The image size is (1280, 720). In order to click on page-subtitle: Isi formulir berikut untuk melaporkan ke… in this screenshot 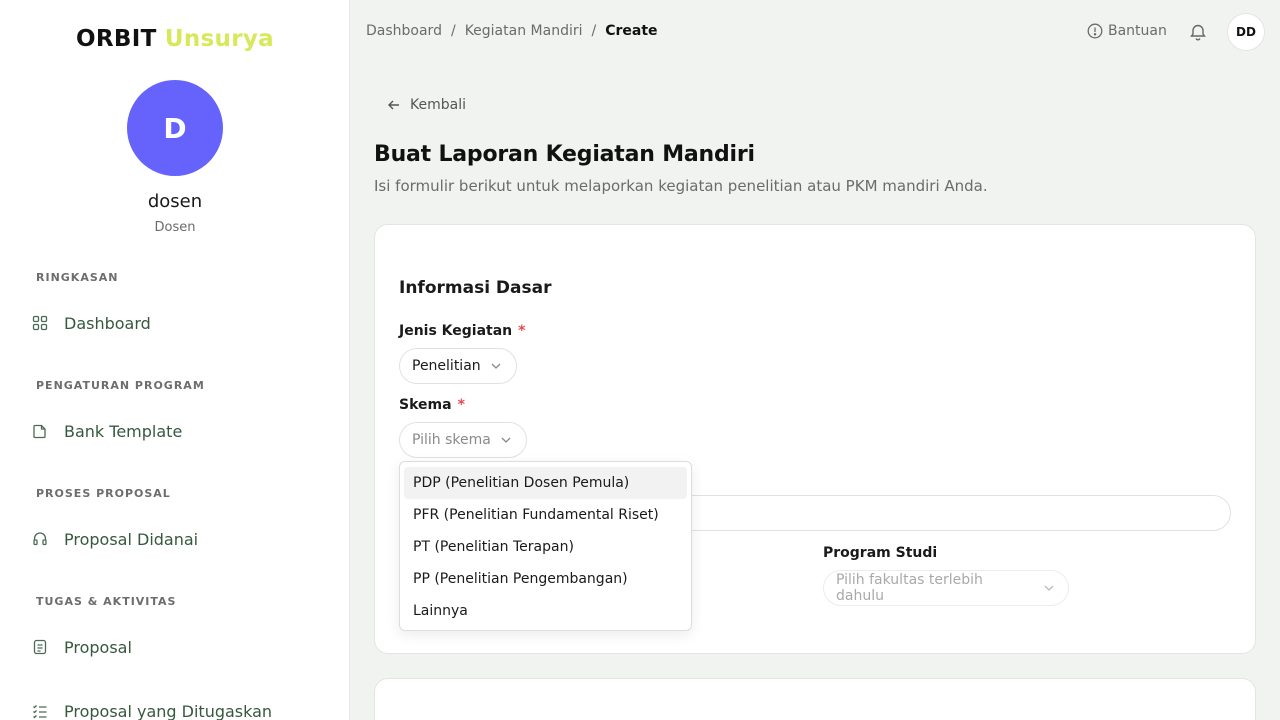, I will do `click(681, 186)`.